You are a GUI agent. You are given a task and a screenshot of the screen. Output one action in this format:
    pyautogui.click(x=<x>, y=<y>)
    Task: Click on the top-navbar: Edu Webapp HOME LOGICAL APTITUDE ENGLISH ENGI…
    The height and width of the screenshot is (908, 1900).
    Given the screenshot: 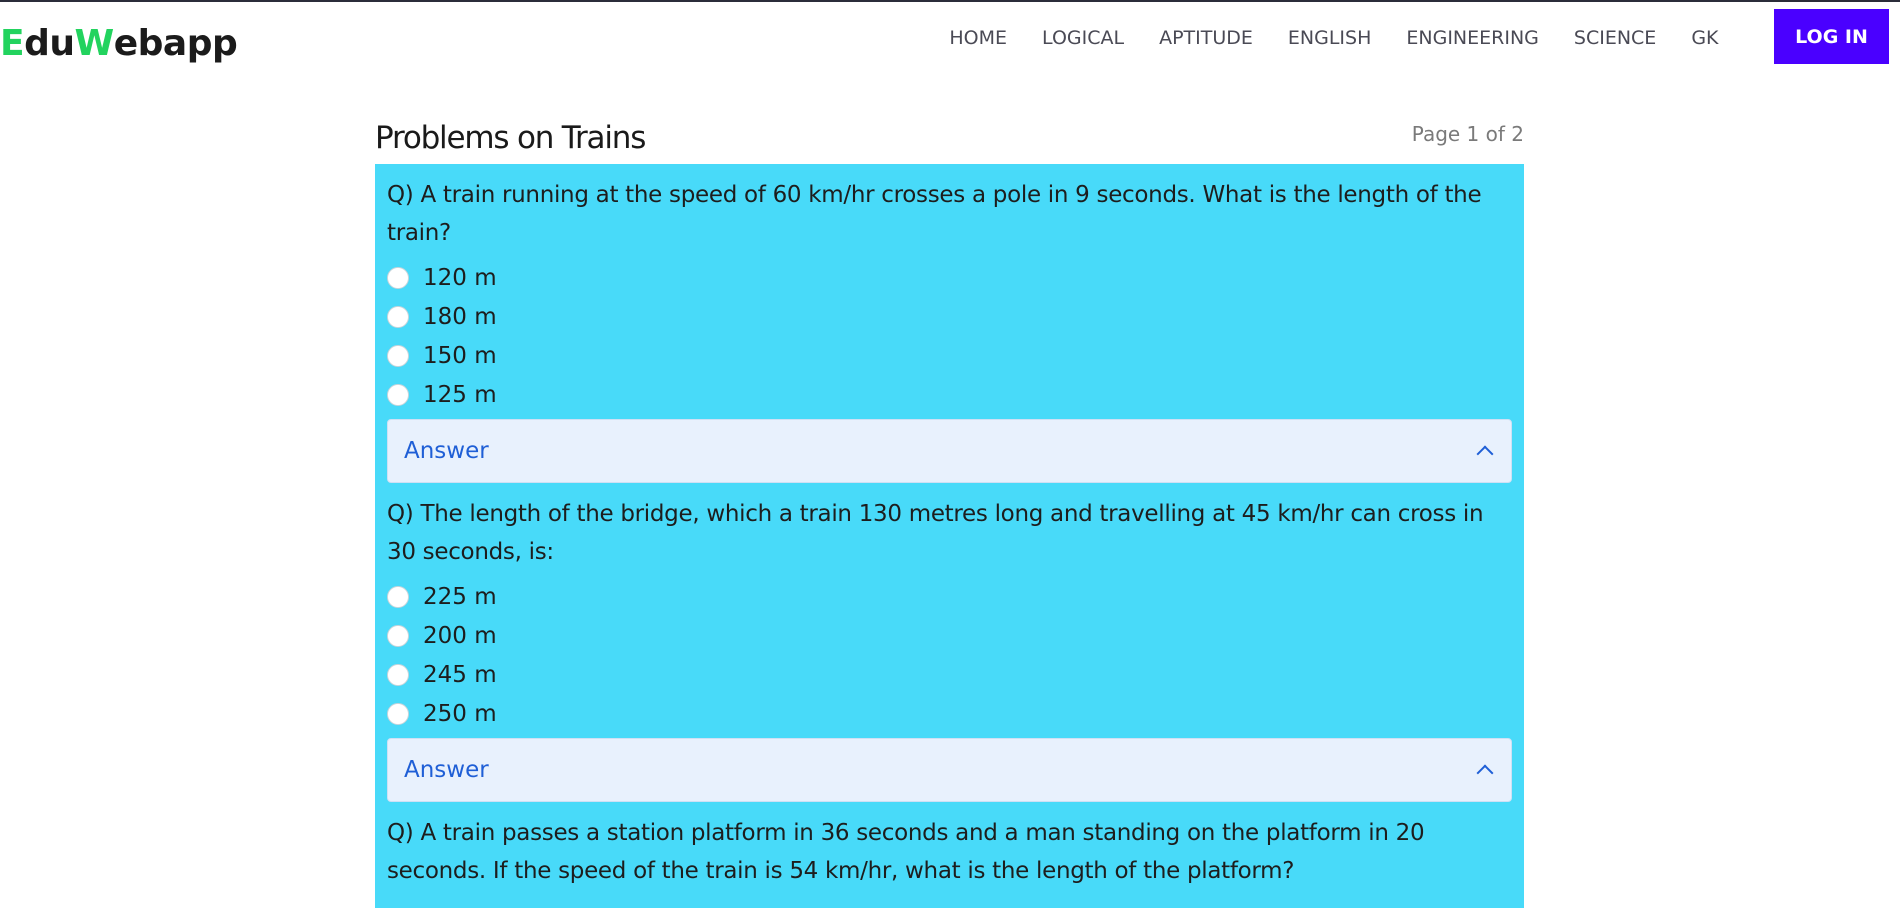 What is the action you would take?
    pyautogui.click(x=950, y=38)
    